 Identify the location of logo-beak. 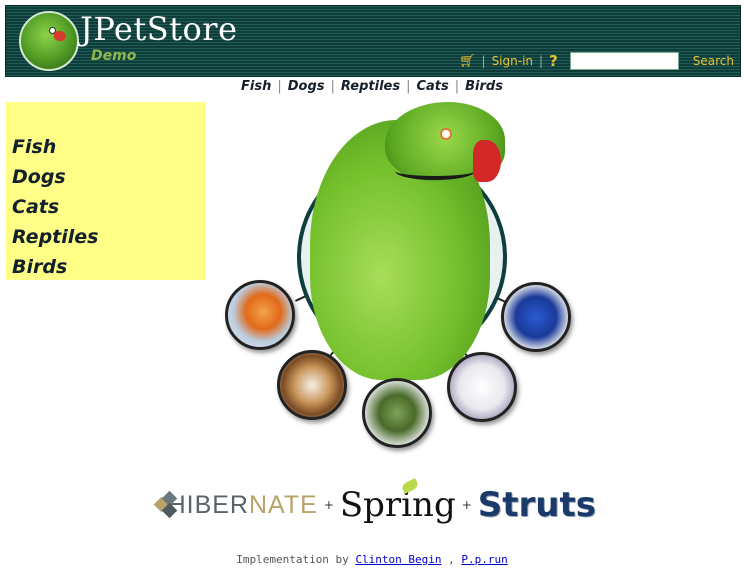
(60, 36).